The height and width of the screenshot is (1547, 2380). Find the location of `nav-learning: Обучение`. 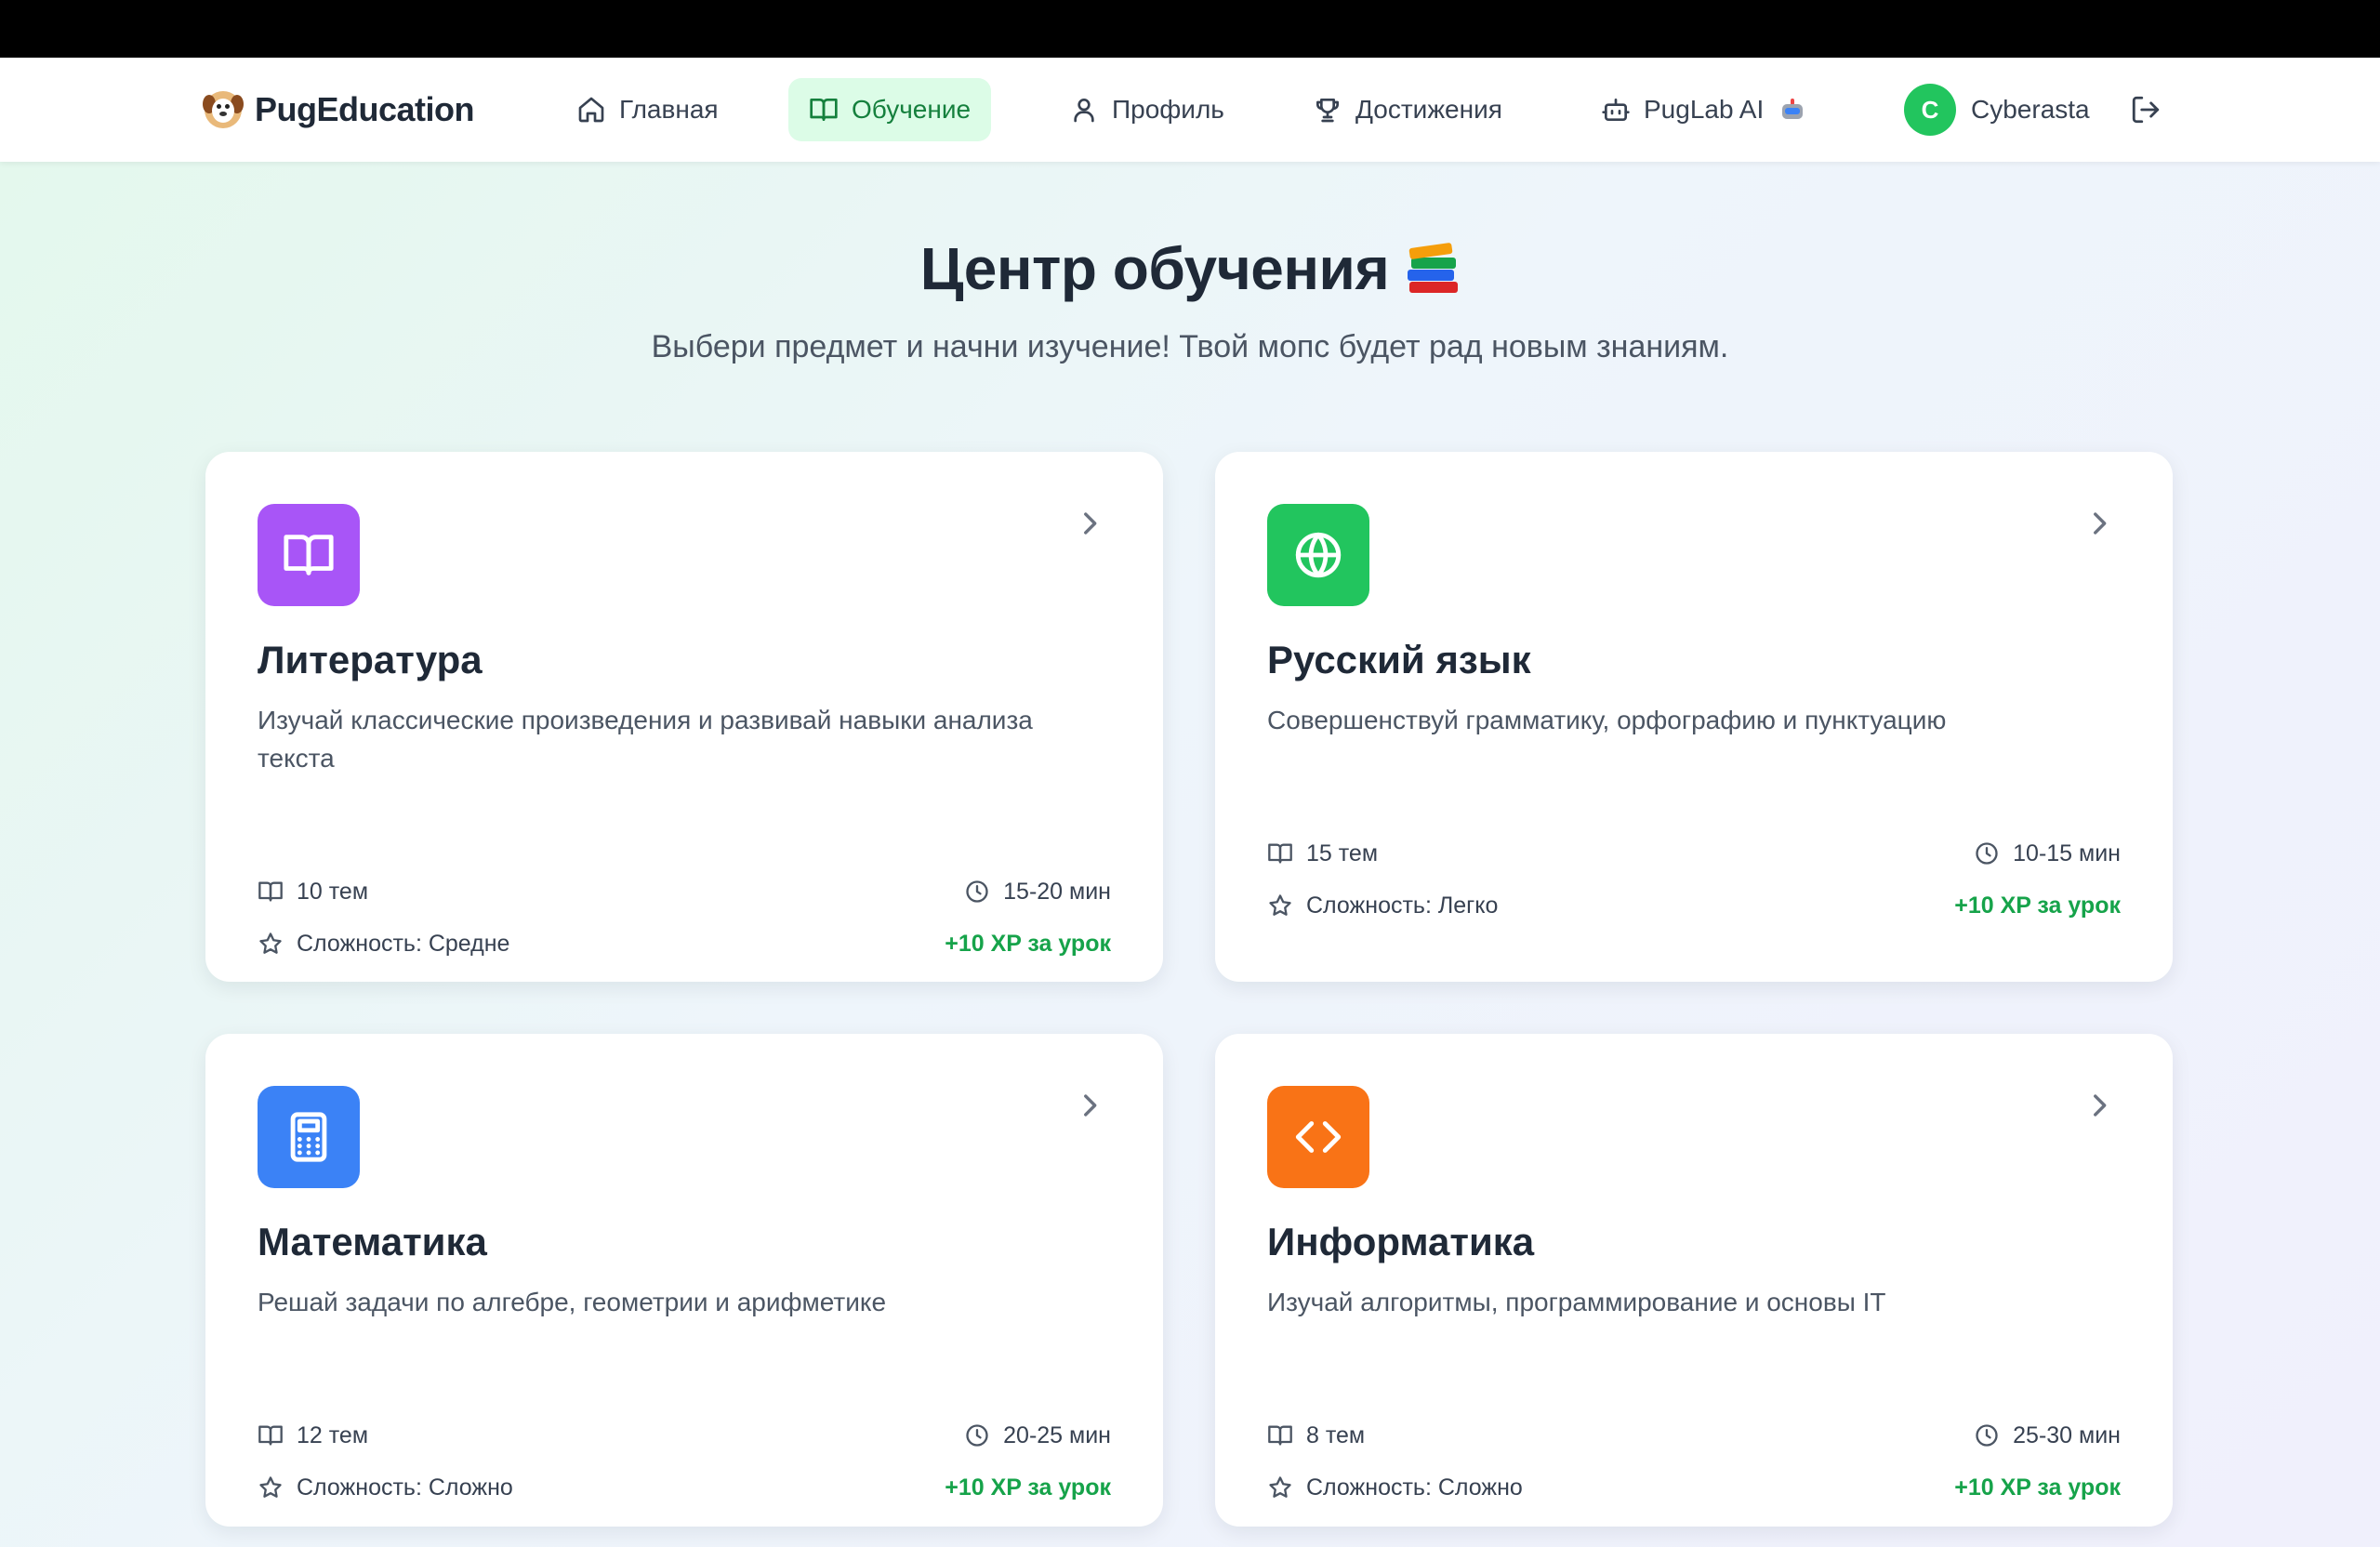

nav-learning: Обучение is located at coordinates (890, 109).